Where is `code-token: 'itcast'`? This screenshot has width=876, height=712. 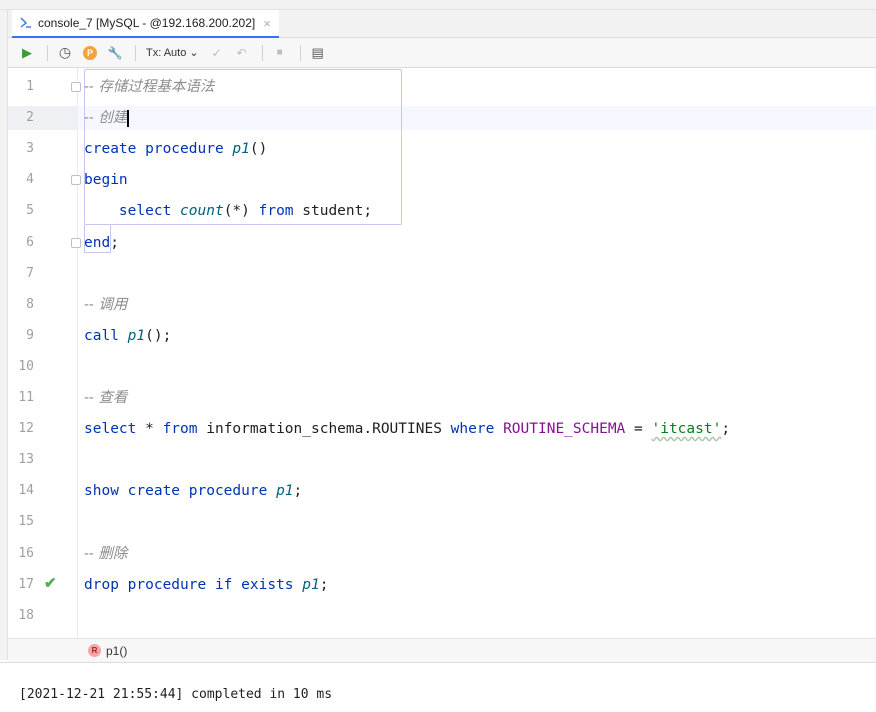
code-token: 'itcast' is located at coordinates (686, 429).